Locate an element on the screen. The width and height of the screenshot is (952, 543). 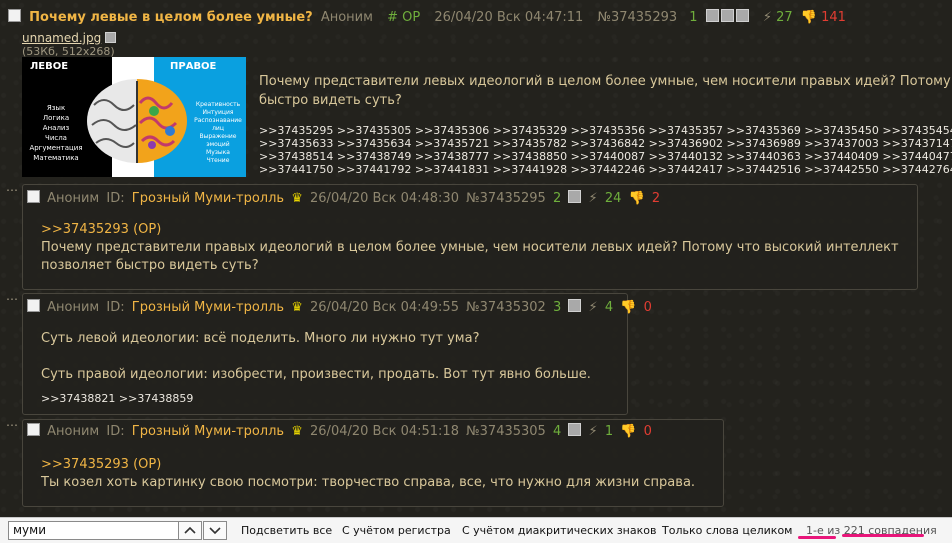
find-input is located at coordinates (96, 530).